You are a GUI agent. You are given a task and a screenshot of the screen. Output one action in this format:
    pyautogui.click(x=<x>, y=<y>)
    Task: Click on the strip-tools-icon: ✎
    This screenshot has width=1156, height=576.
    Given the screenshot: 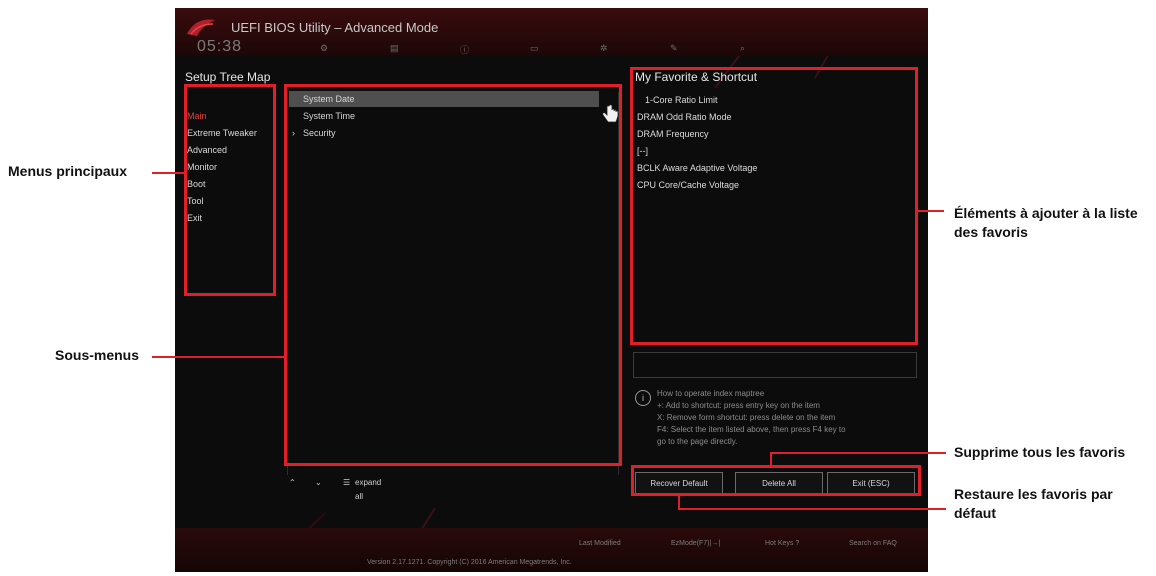 What is the action you would take?
    pyautogui.click(x=674, y=48)
    